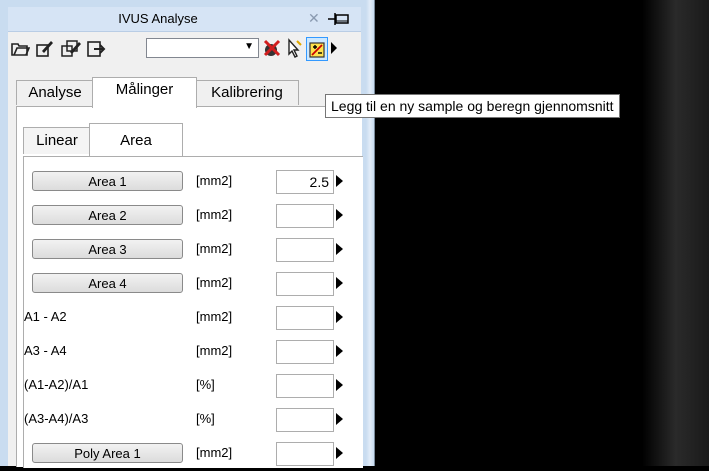 The width and height of the screenshot is (709, 471). I want to click on close-icon: ✕, so click(314, 18).